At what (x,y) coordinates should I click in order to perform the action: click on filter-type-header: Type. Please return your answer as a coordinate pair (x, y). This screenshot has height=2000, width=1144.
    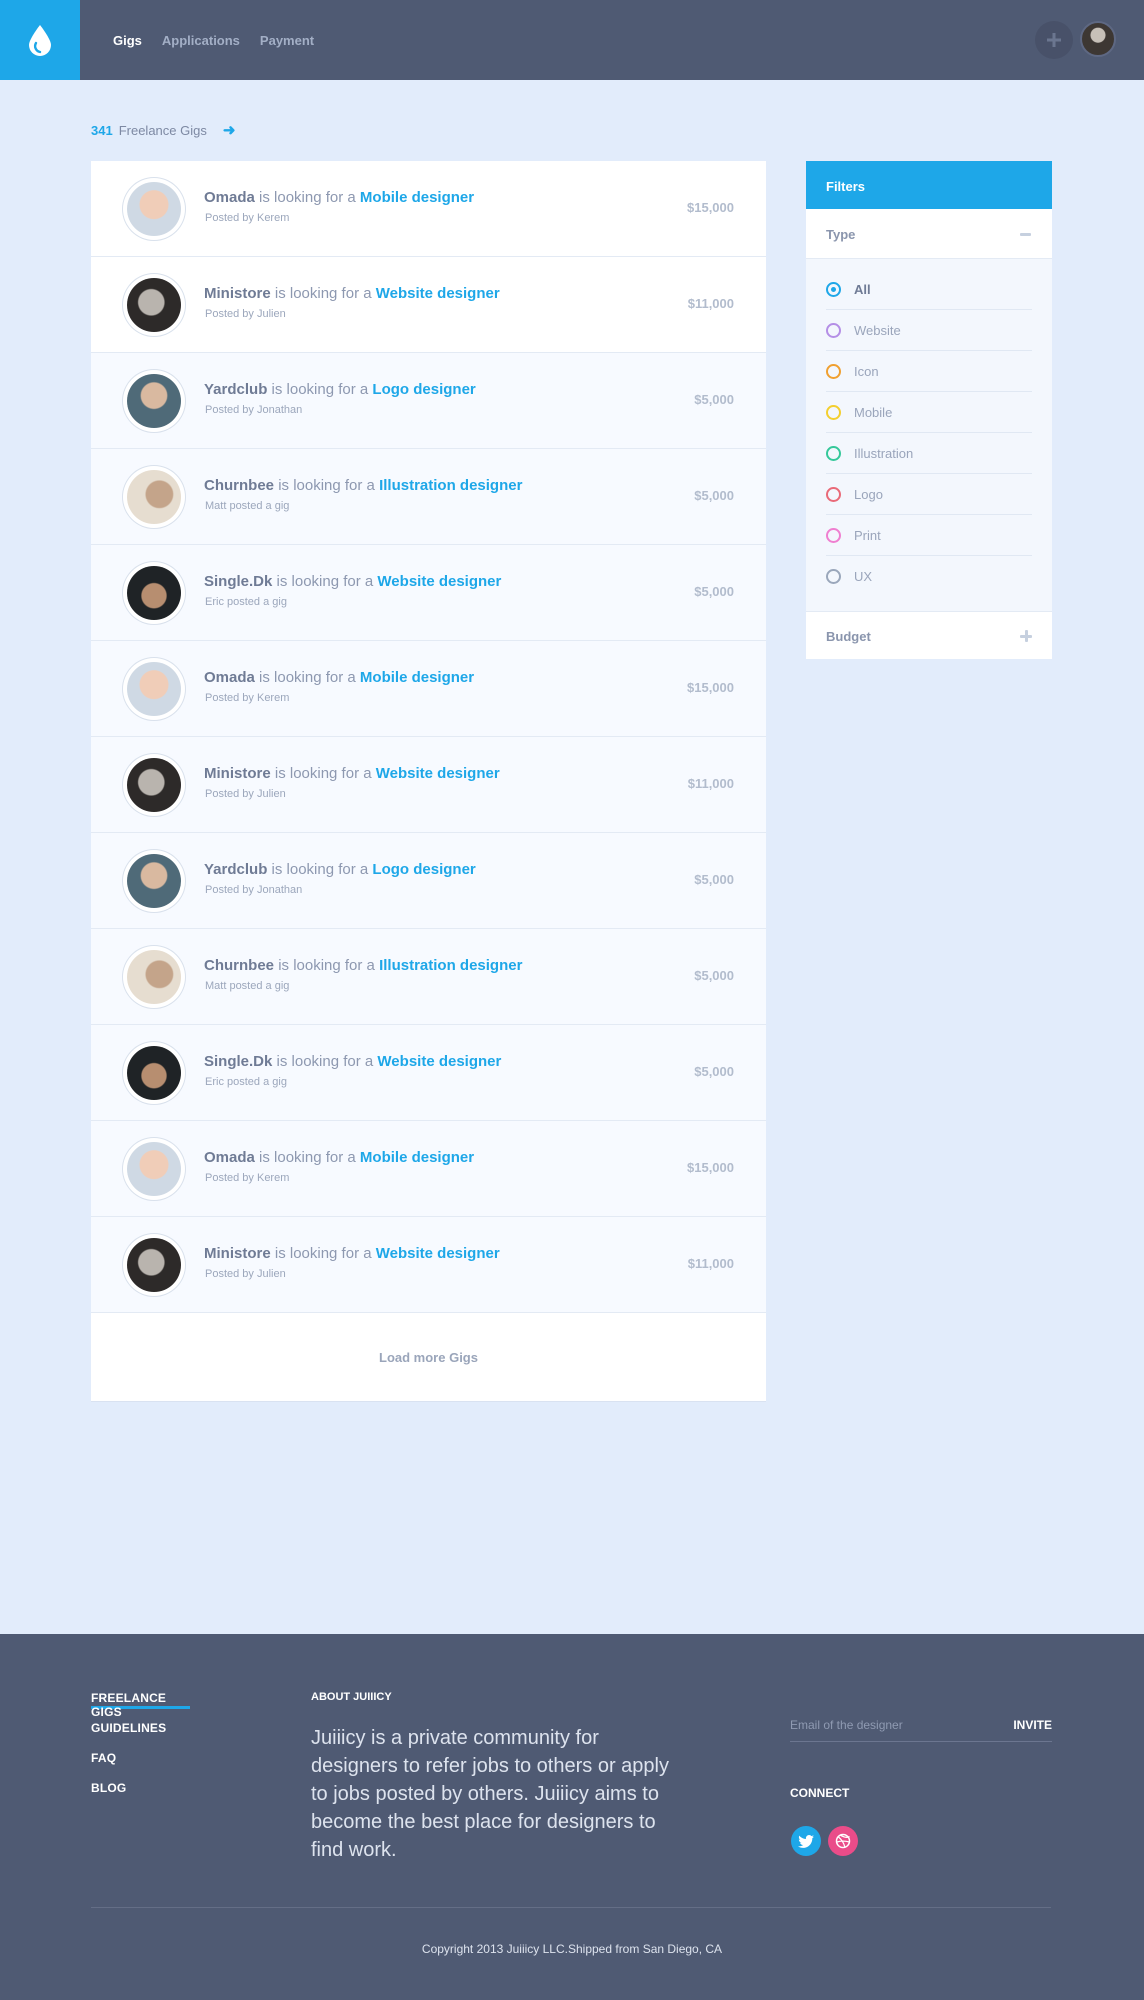
    Looking at the image, I should click on (929, 234).